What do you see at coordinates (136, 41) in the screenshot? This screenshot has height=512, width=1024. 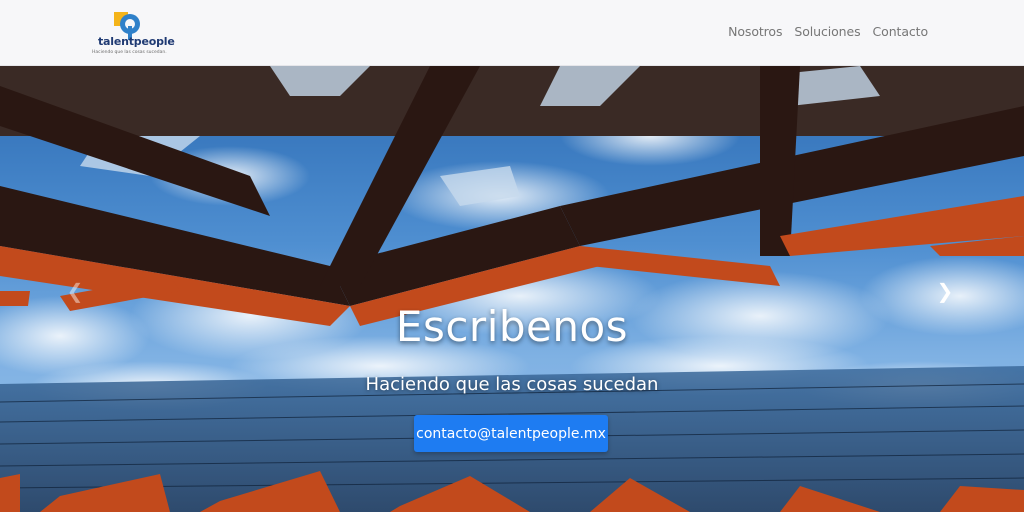 I see `brand-name: talentpeople` at bounding box center [136, 41].